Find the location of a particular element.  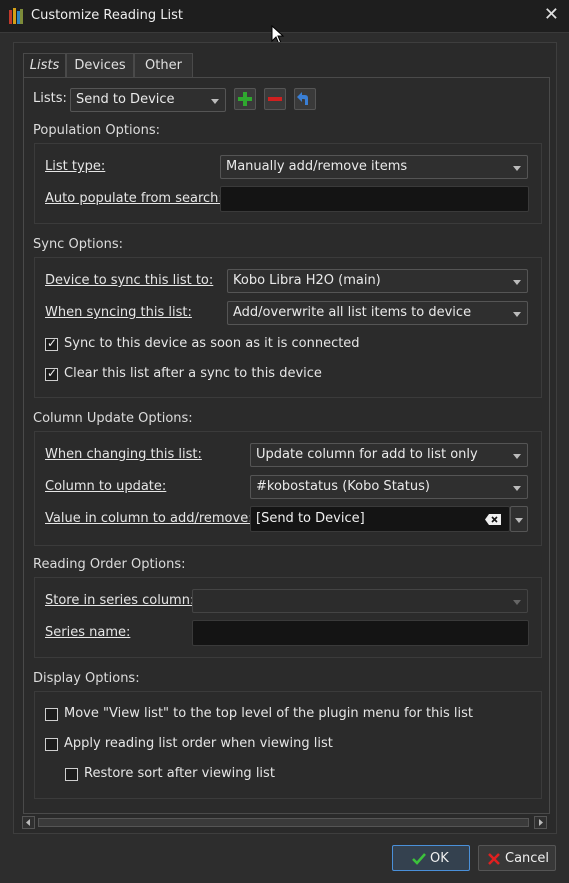

horizontal-scrollbar is located at coordinates (284, 822).